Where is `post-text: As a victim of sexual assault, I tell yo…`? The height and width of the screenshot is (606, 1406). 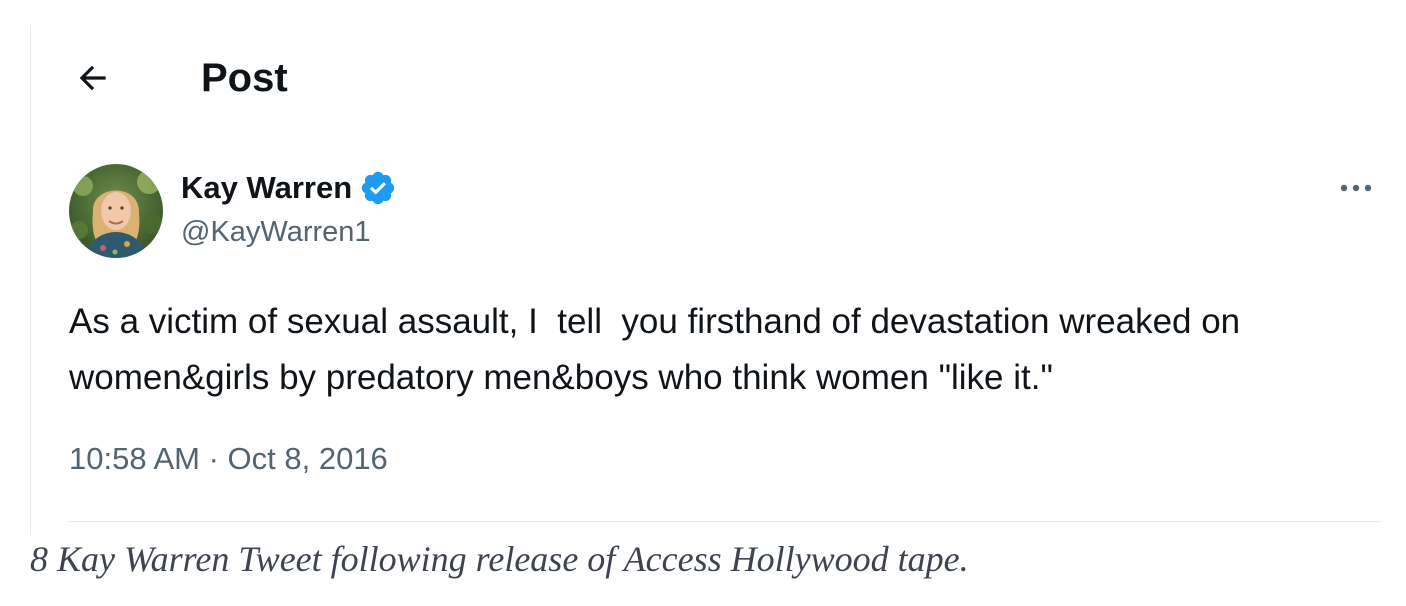
post-text: As a victim of sexual assault, I tell yo… is located at coordinates (659, 349).